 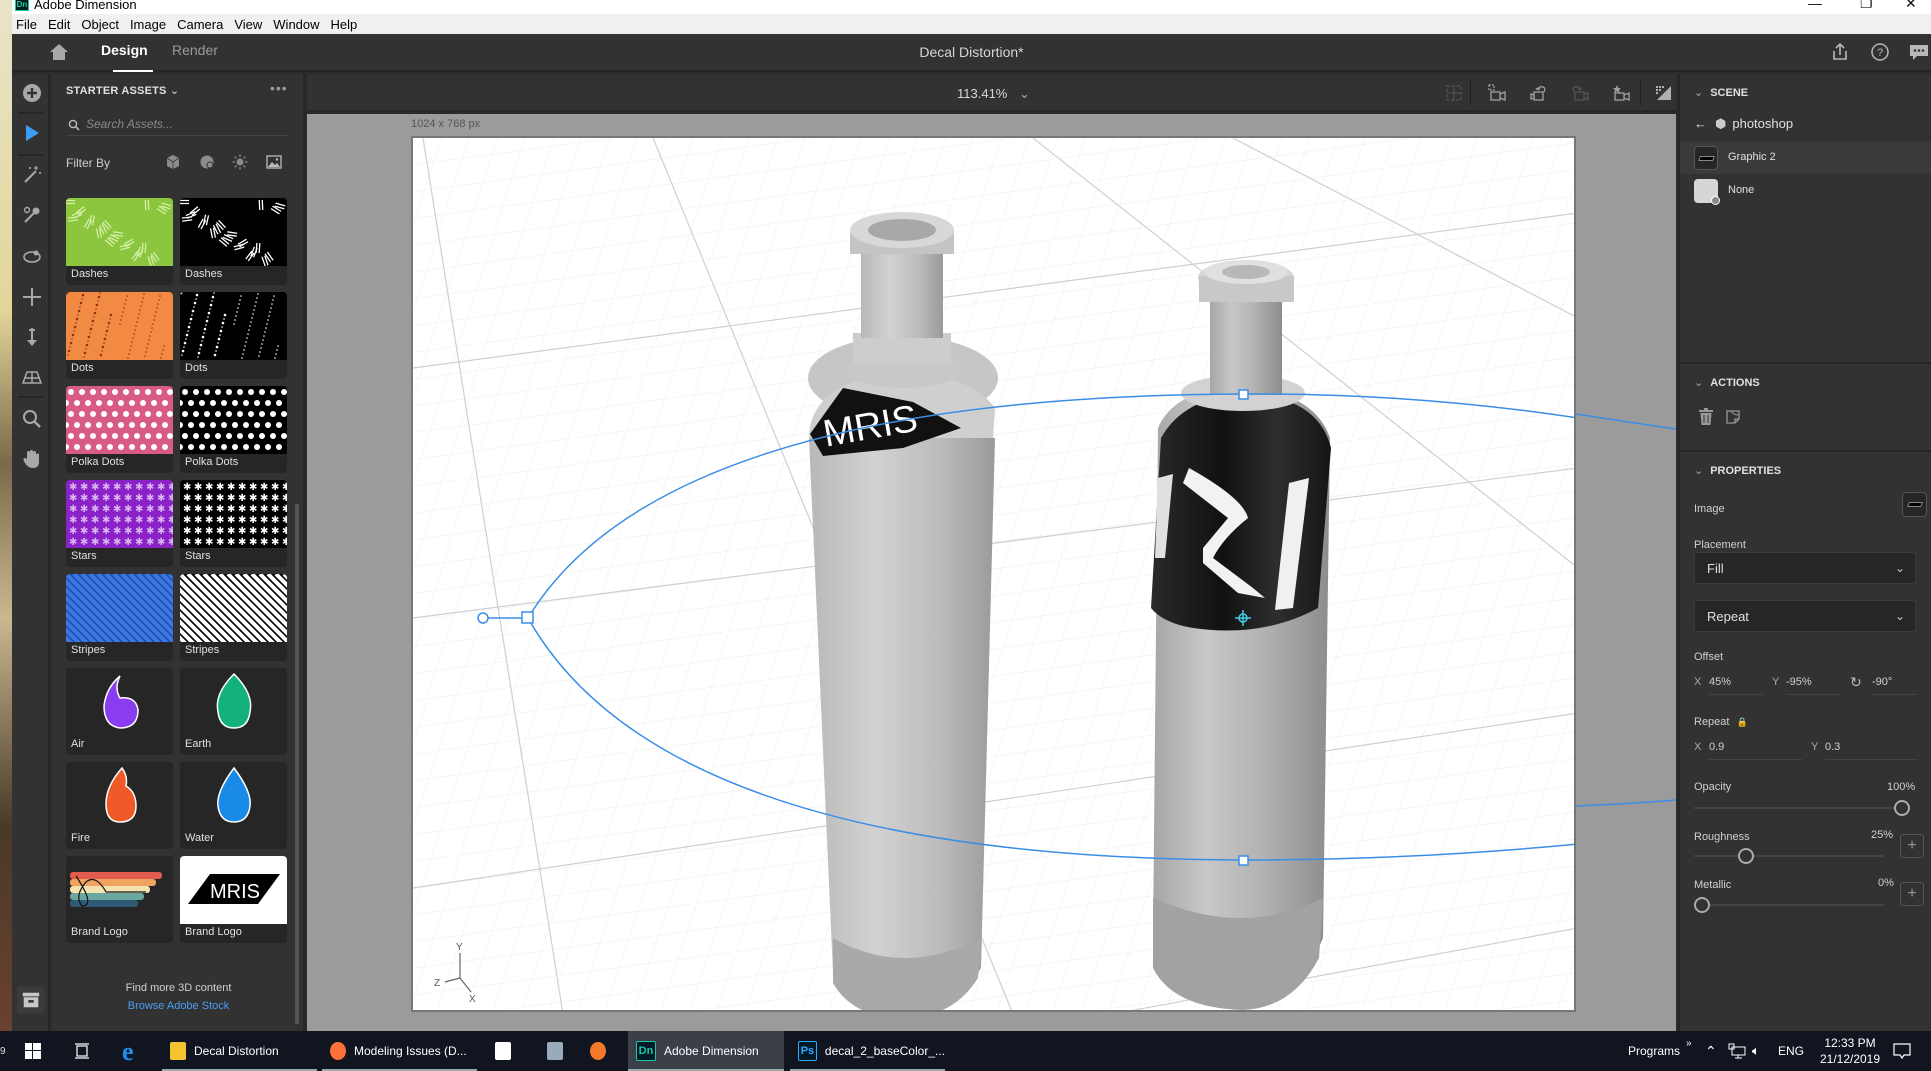 What do you see at coordinates (1882, 682) in the screenshot?
I see `rotation-field: -90°` at bounding box center [1882, 682].